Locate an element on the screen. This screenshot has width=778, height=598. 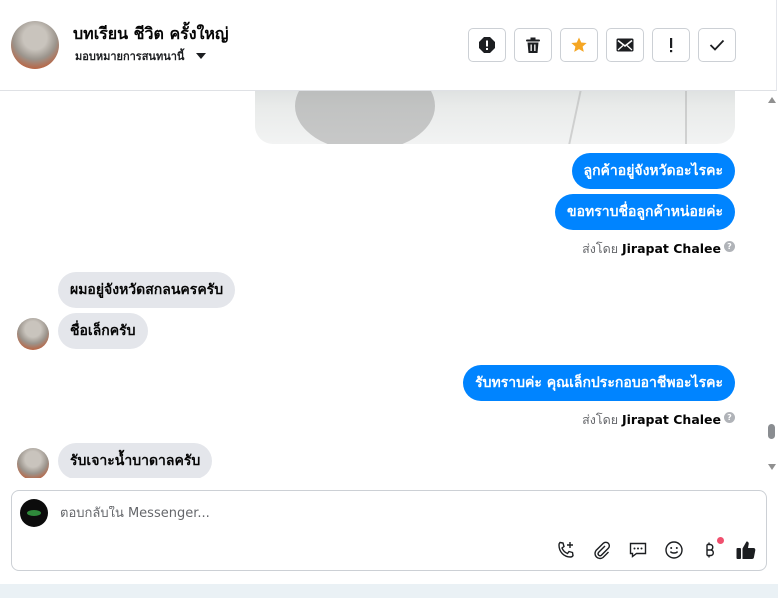
composer-tools is located at coordinates (656, 549).